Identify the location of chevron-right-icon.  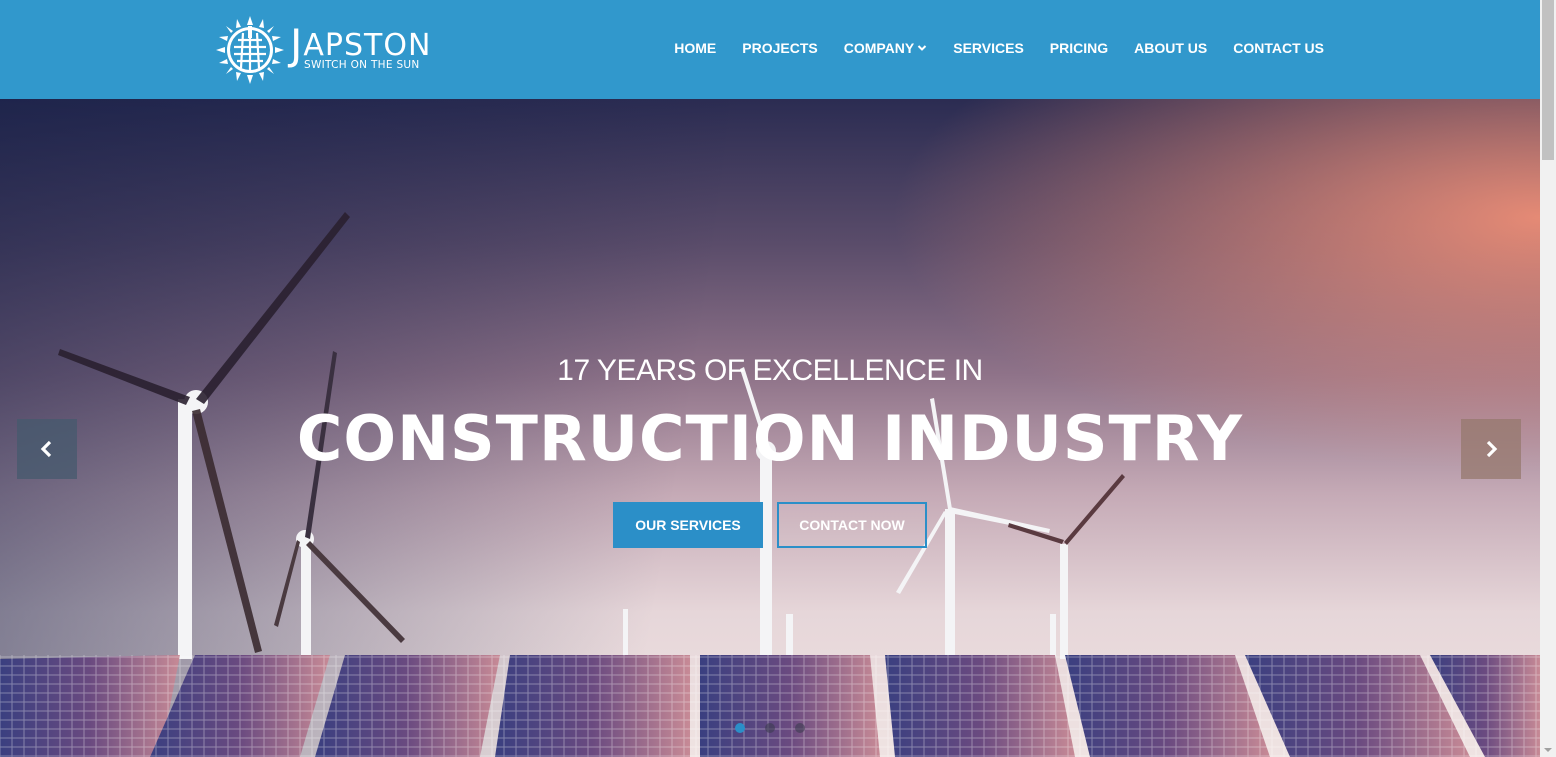
(1492, 449).